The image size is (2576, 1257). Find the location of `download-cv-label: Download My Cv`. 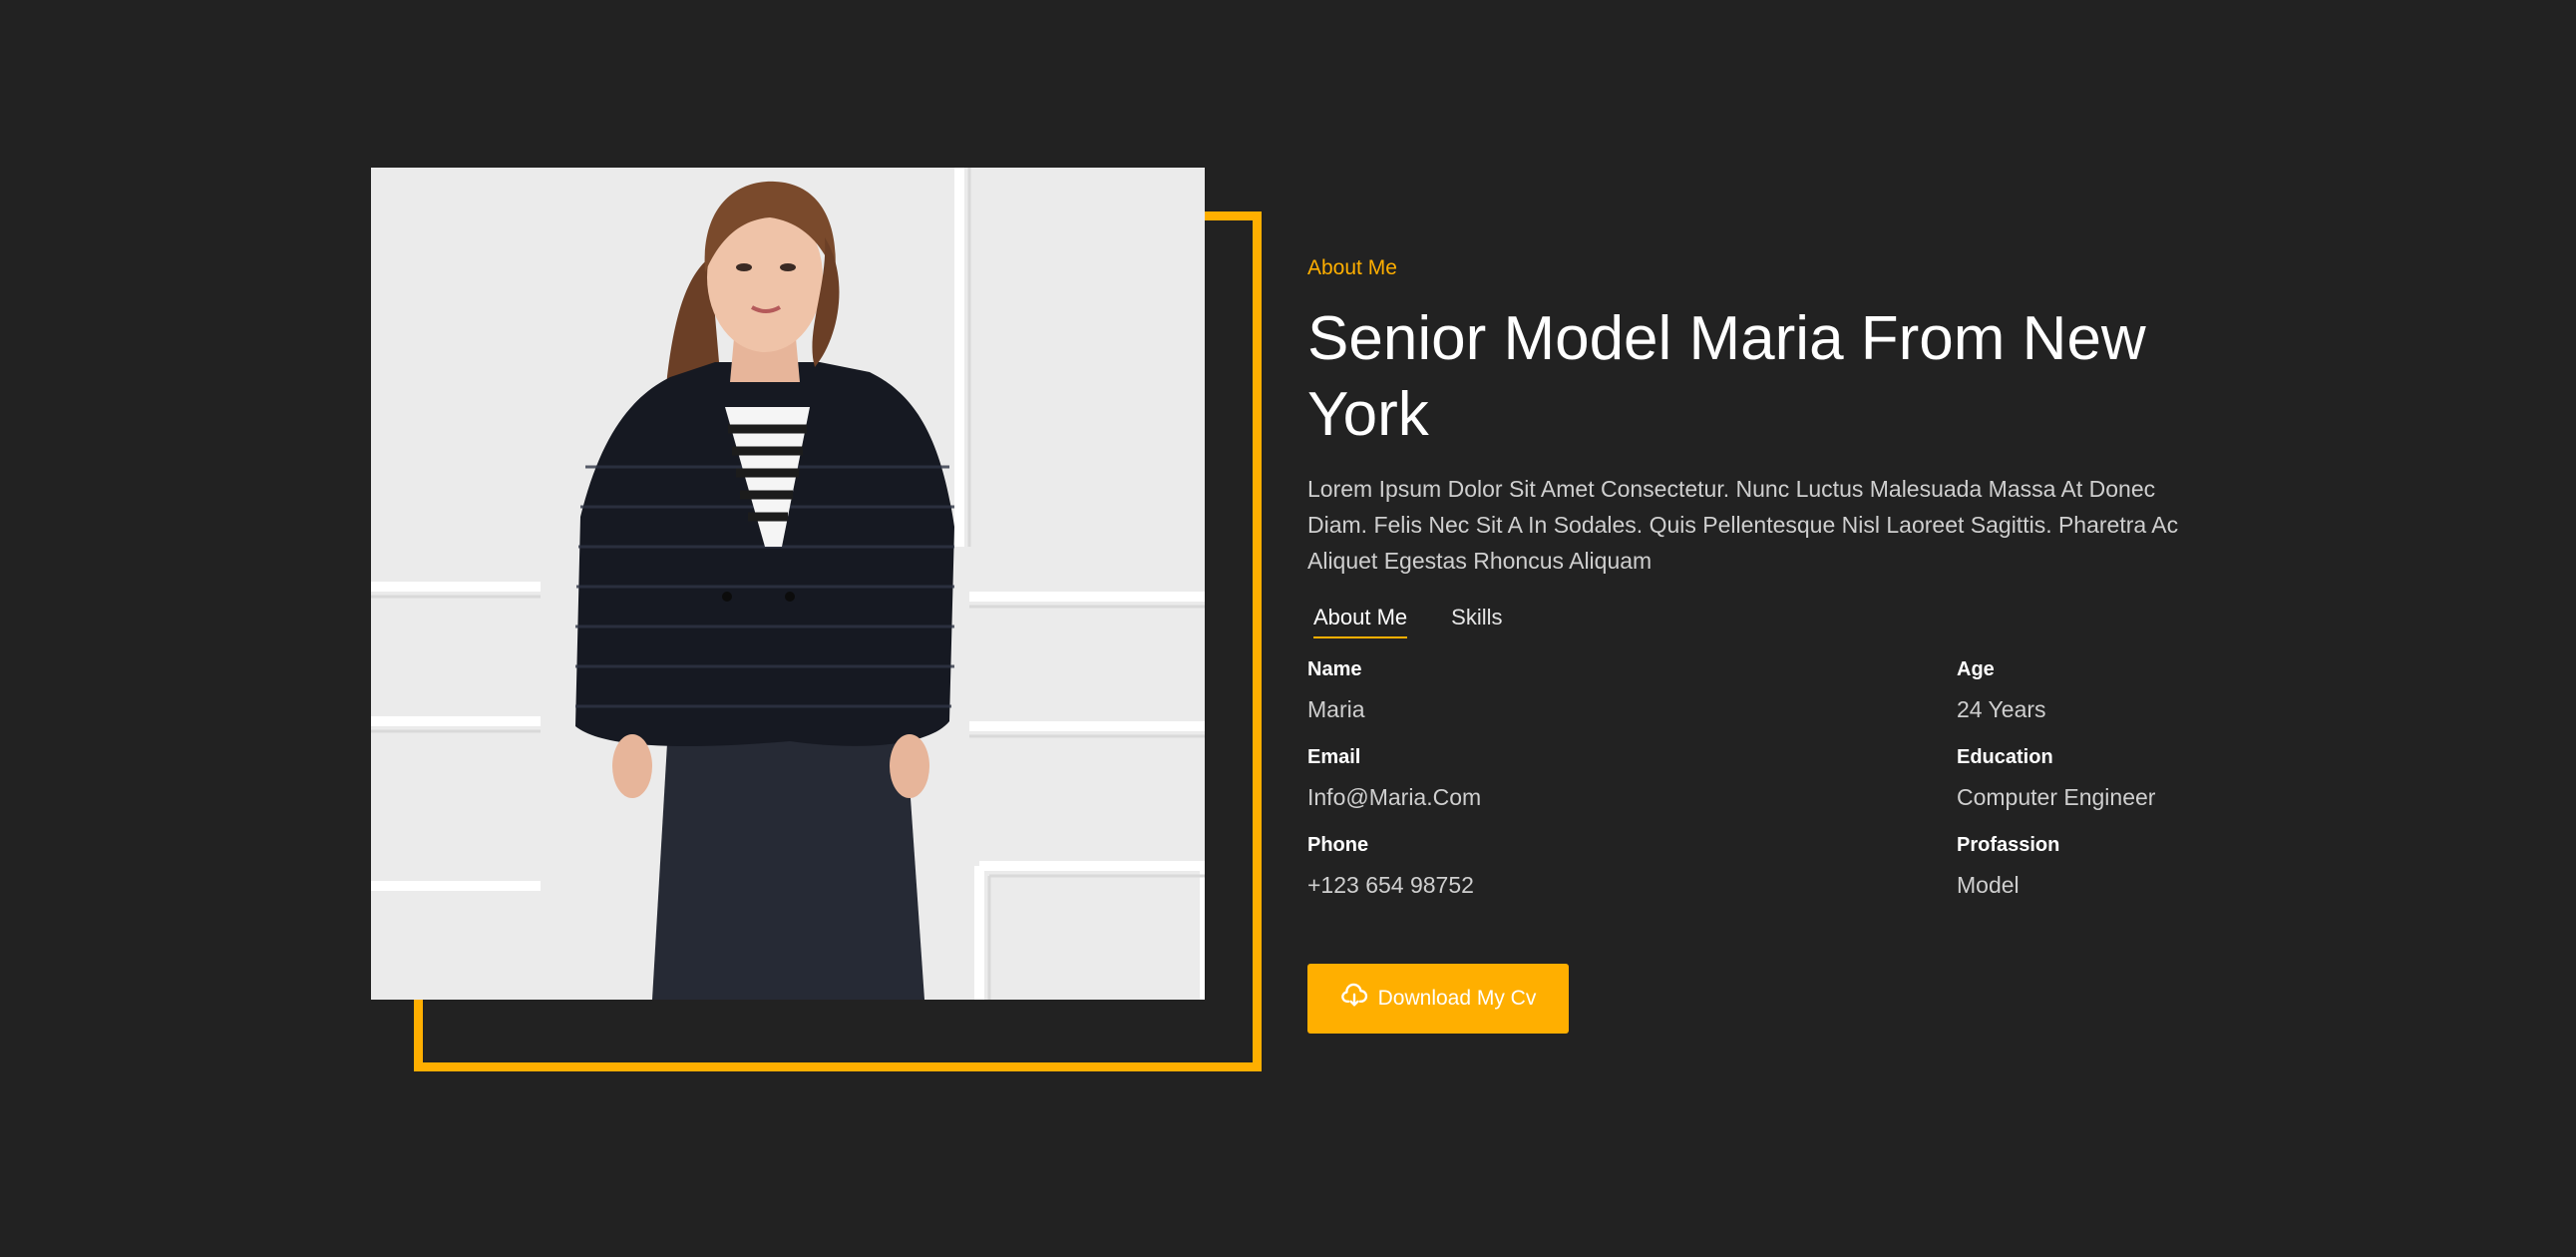

download-cv-label: Download My Cv is located at coordinates (1457, 998).